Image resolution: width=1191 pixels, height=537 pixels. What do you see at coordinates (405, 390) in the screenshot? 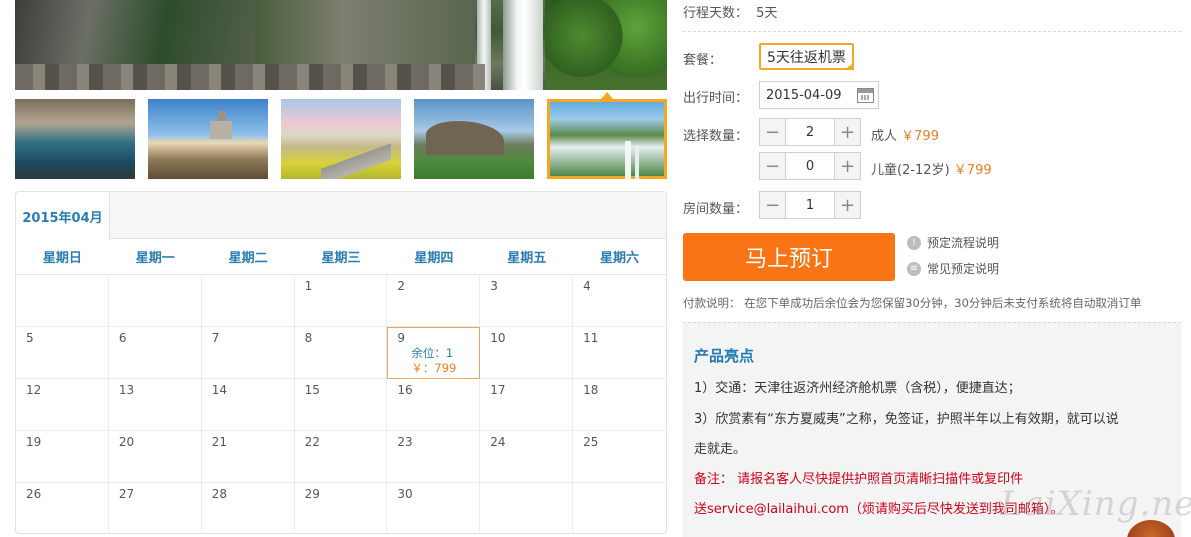
I see `day-number: 16` at bounding box center [405, 390].